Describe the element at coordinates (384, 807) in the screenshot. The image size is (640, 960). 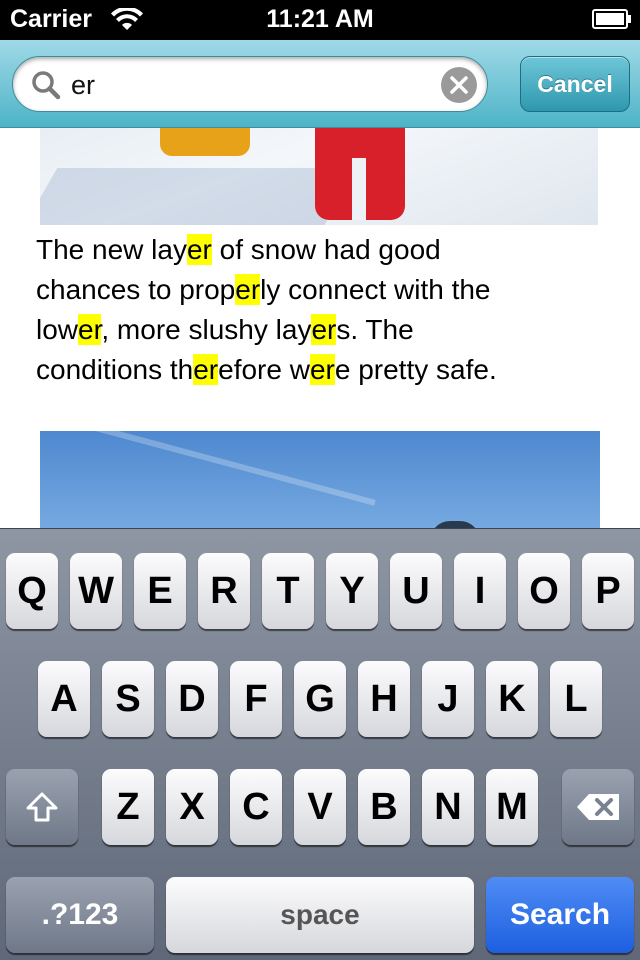
I see `key-b: B` at that location.